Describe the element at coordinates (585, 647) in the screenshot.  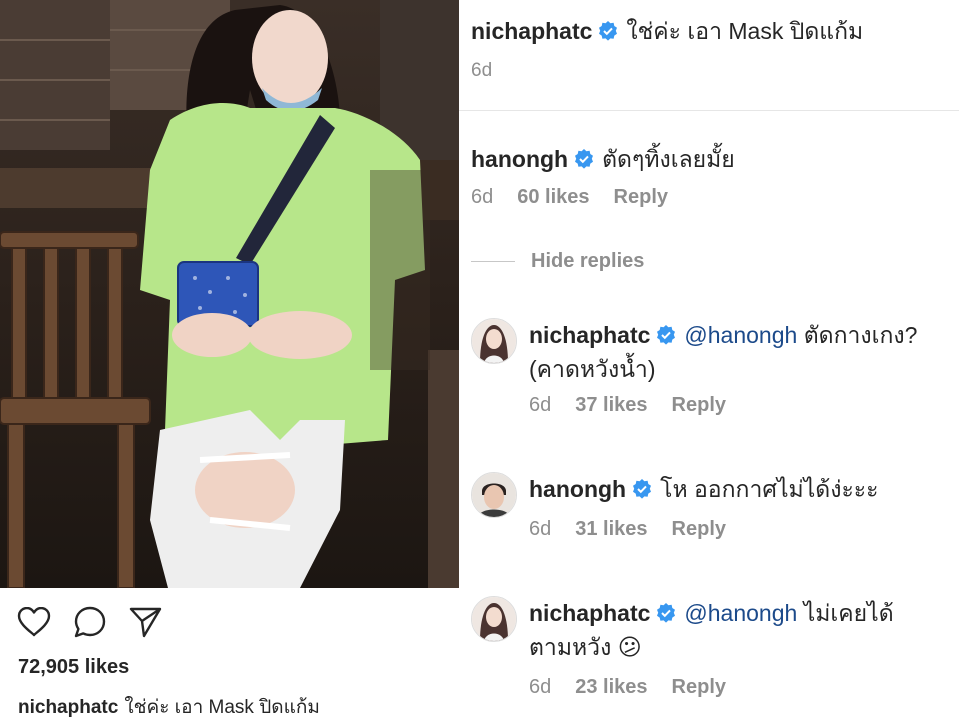
I see `reply-text-line2: ตามหวัง 😕` at that location.